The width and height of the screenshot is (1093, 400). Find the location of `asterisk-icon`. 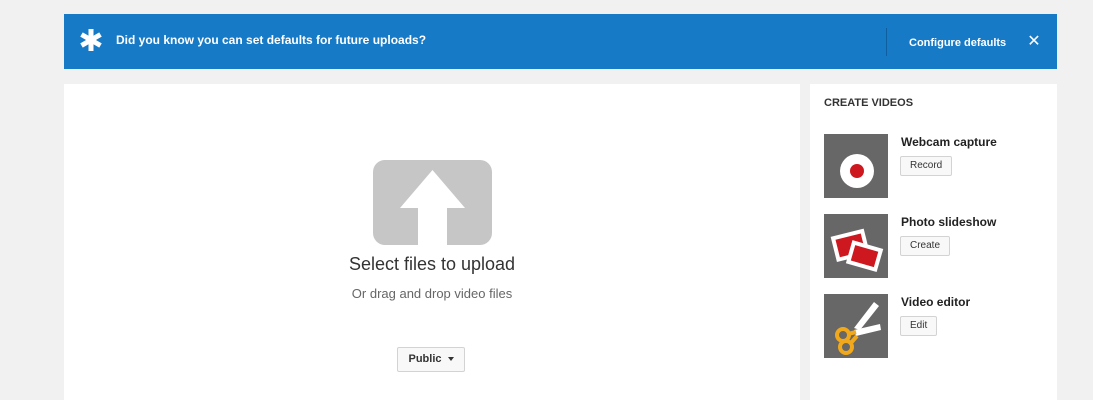

asterisk-icon is located at coordinates (91, 40).